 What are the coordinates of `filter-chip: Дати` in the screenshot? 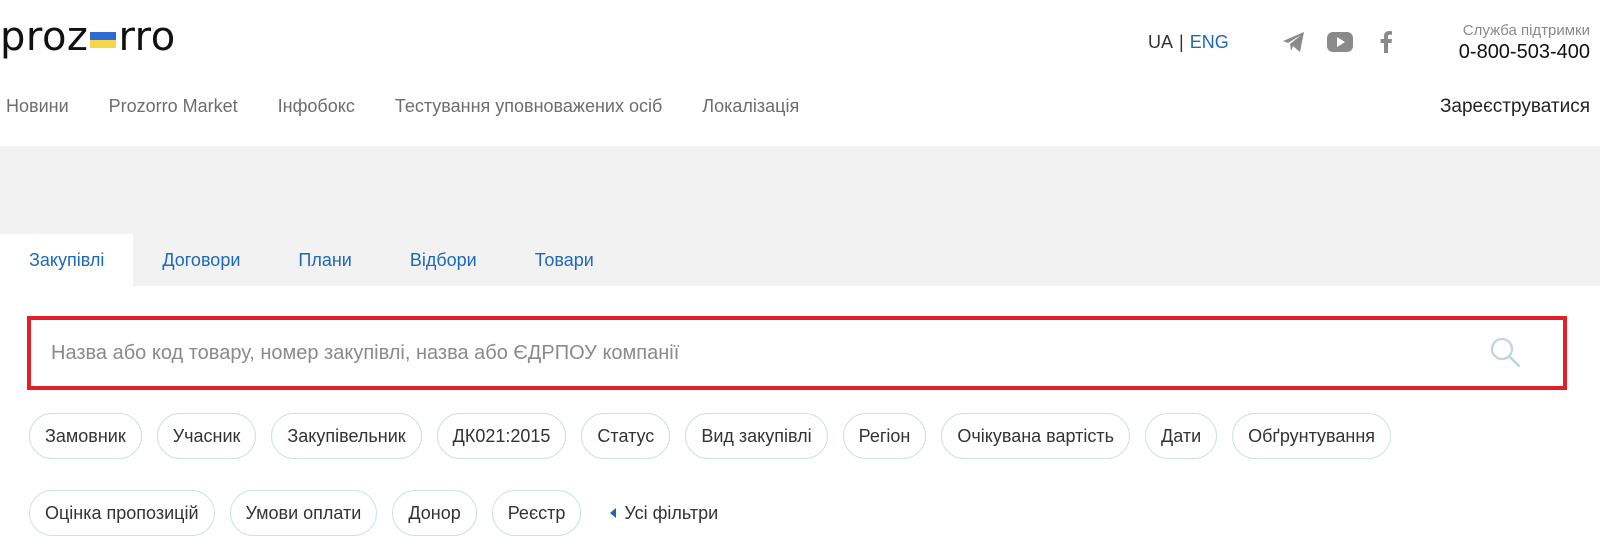 It's located at (1181, 436).